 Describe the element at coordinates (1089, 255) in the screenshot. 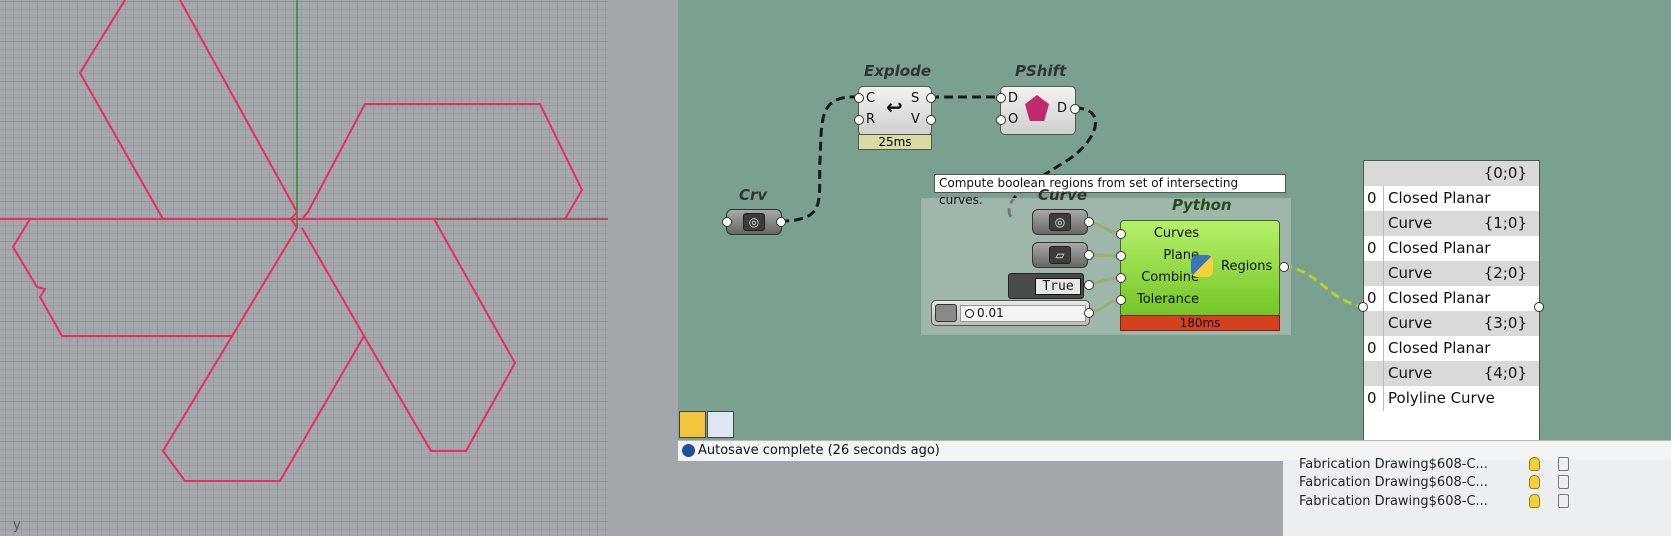

I see `plane-output-dot` at that location.